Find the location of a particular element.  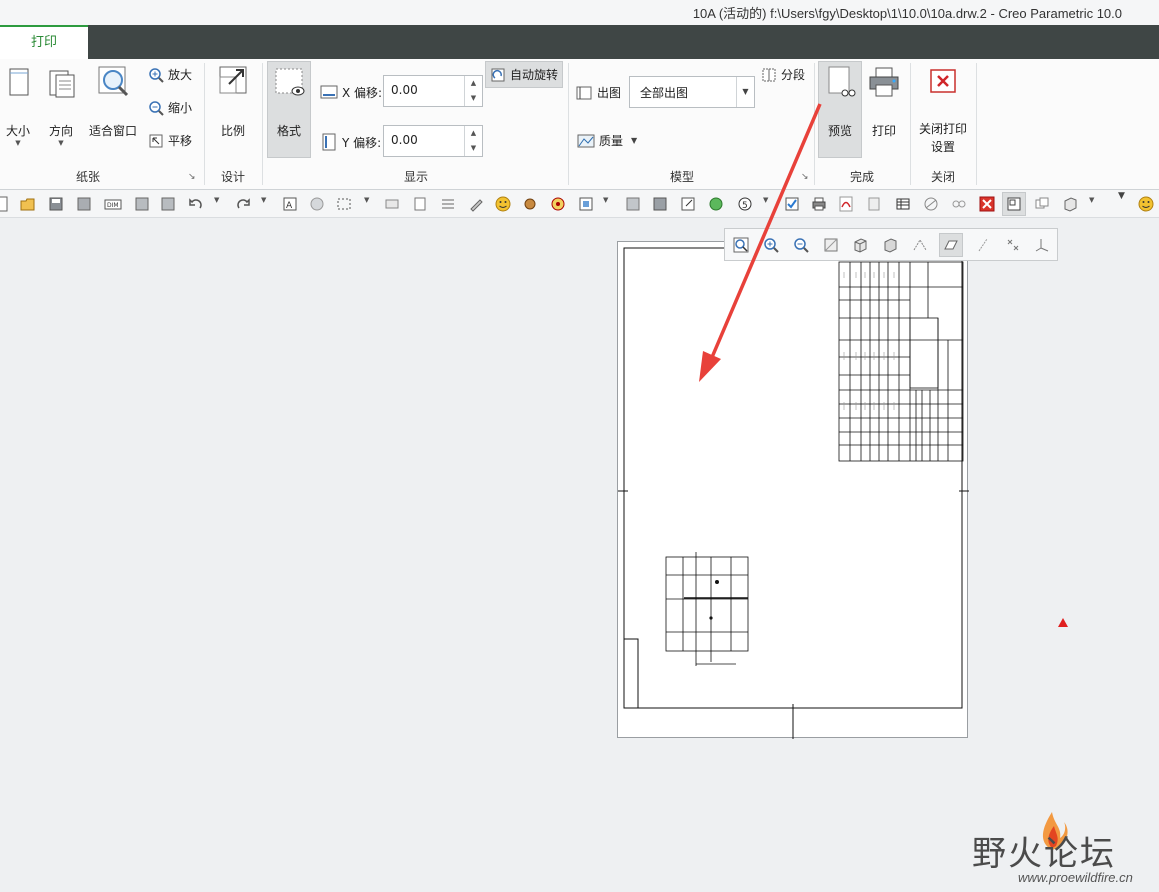

zoom-in-button: 放大 is located at coordinates (170, 74).